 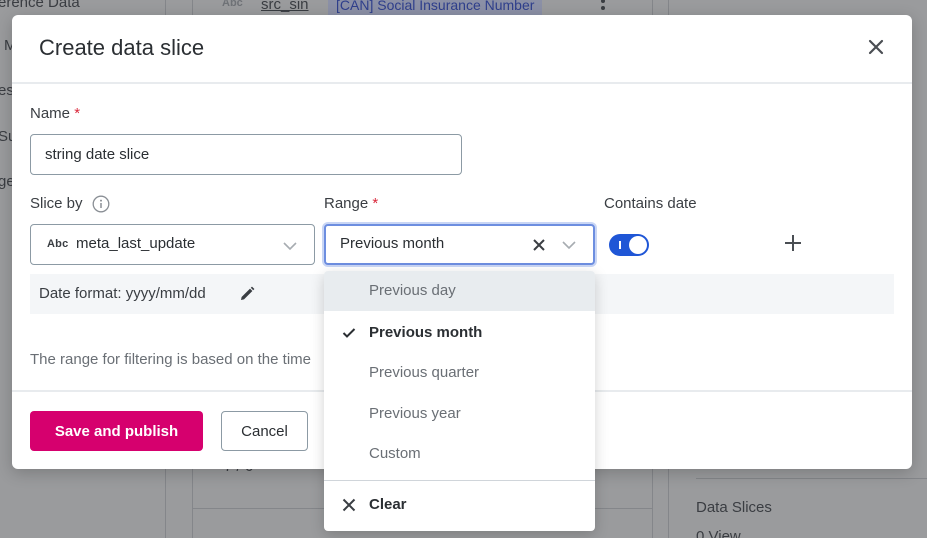 I want to click on clear-selection-icon, so click(x=539, y=245).